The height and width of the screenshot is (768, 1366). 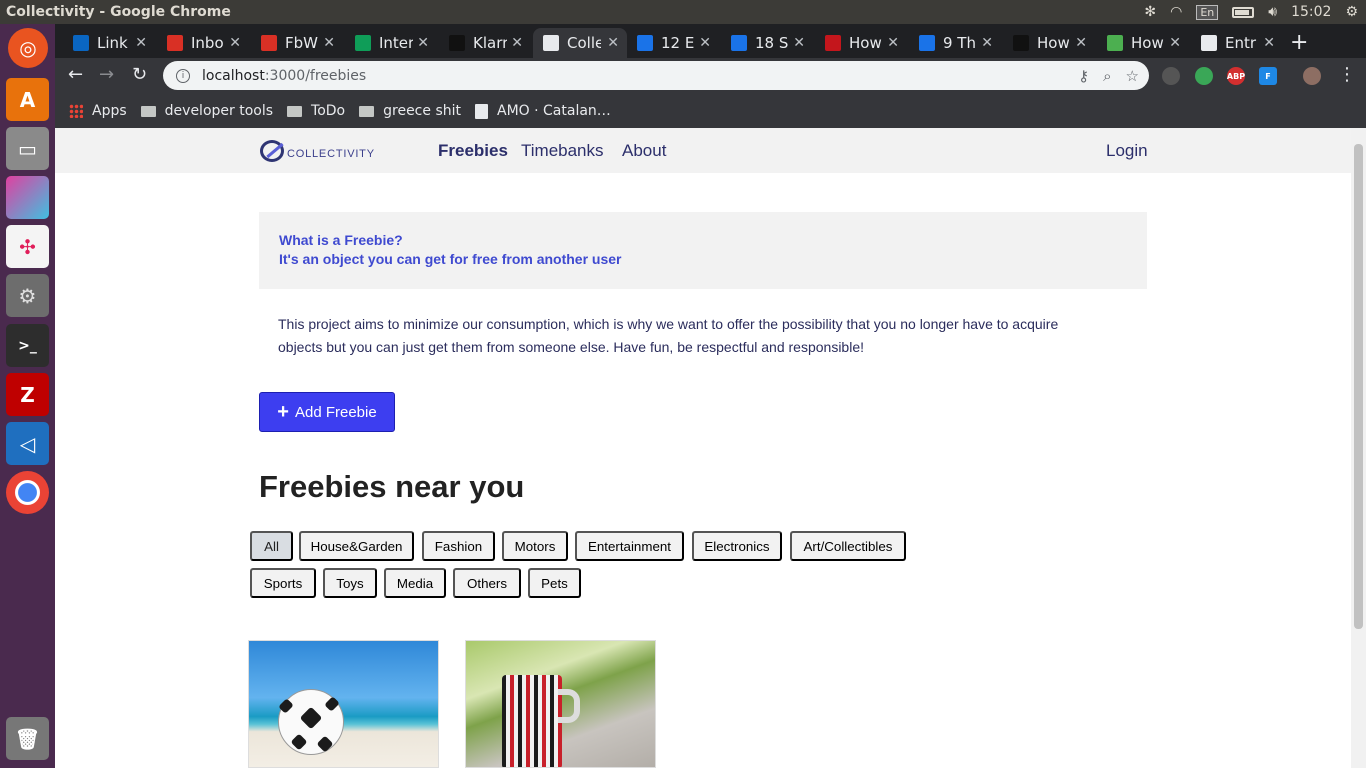 What do you see at coordinates (269, 43) in the screenshot?
I see `gmail-icon` at bounding box center [269, 43].